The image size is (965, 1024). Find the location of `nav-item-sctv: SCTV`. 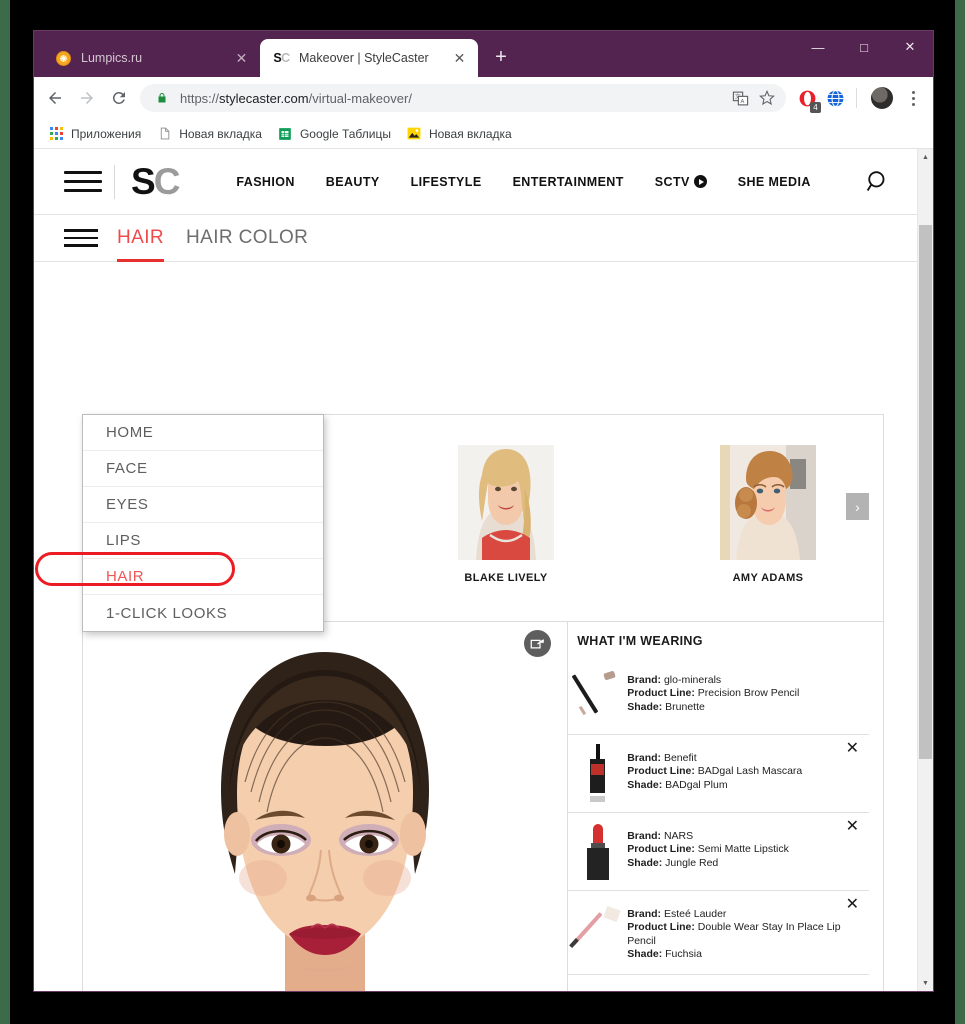

nav-item-sctv: SCTV is located at coordinates (681, 182).